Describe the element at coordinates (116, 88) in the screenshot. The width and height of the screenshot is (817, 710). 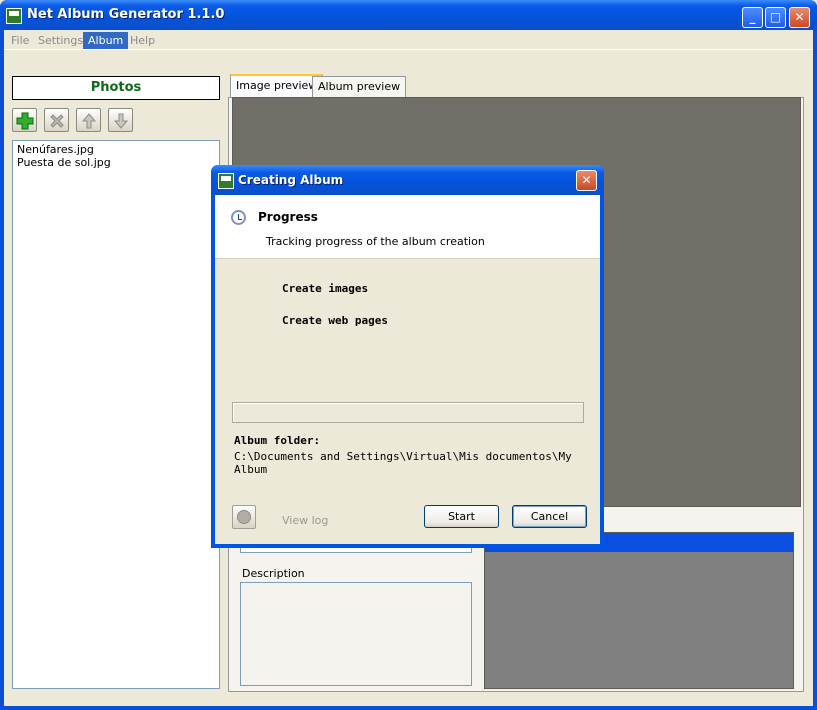
I see `photos-header: Photos` at that location.